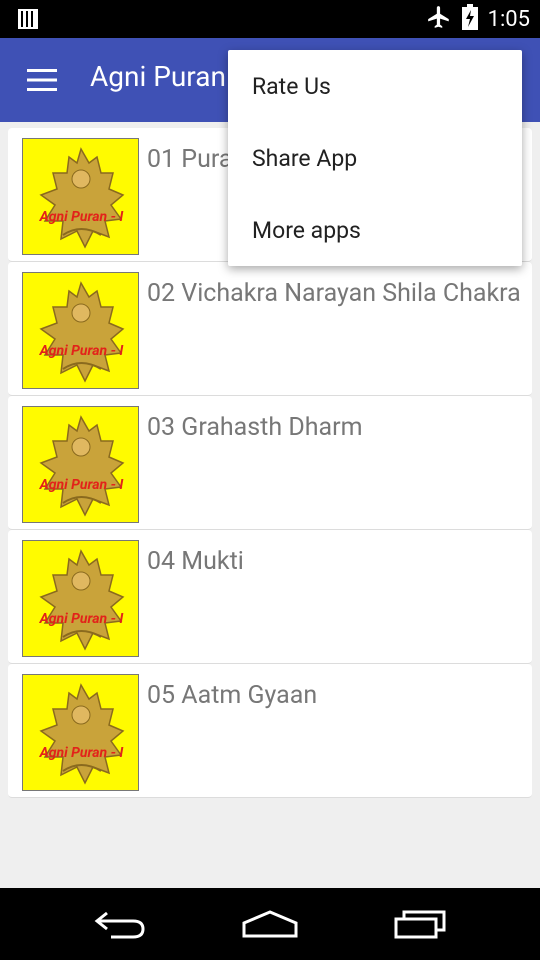 Image resolution: width=540 pixels, height=960 pixels. I want to click on status-bar: 1:05, so click(270, 19).